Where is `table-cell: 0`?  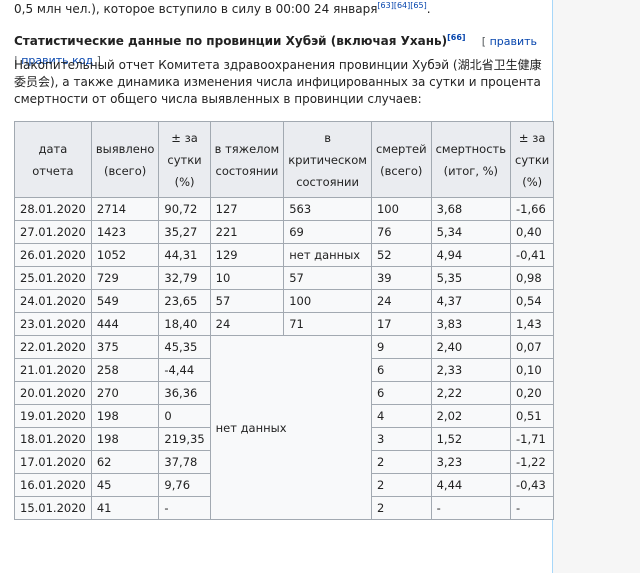 table-cell: 0 is located at coordinates (184, 416).